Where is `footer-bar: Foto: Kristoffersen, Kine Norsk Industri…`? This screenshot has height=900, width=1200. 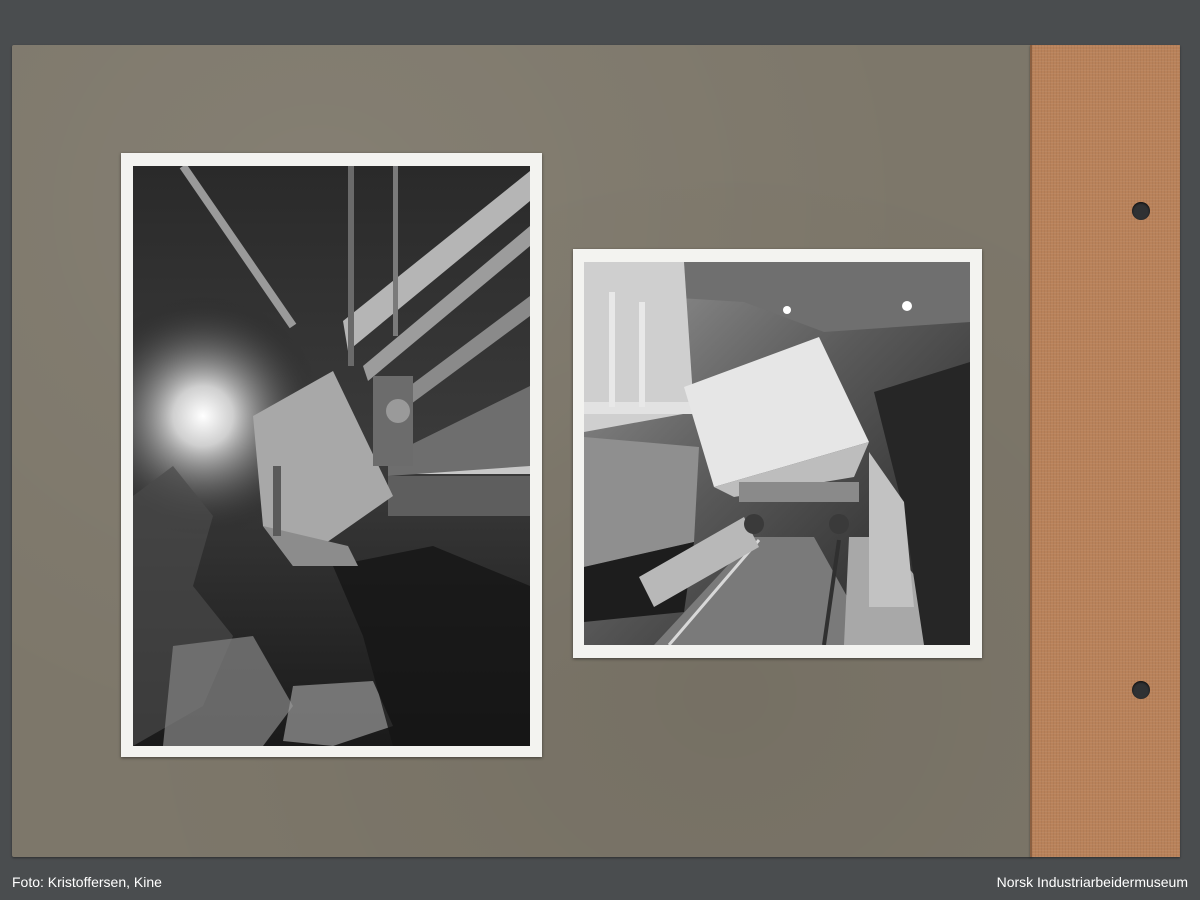
footer-bar: Foto: Kristoffersen, Kine Norsk Industri… is located at coordinates (600, 883).